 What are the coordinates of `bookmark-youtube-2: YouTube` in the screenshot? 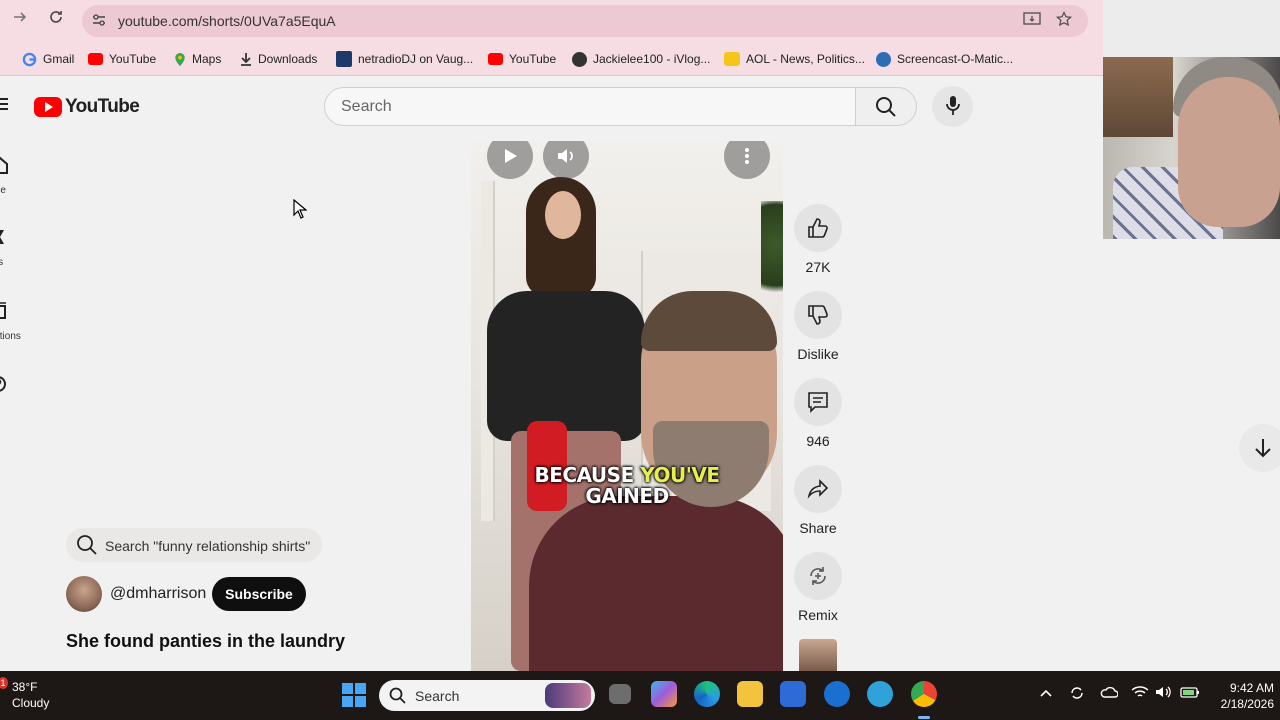 It's located at (522, 59).